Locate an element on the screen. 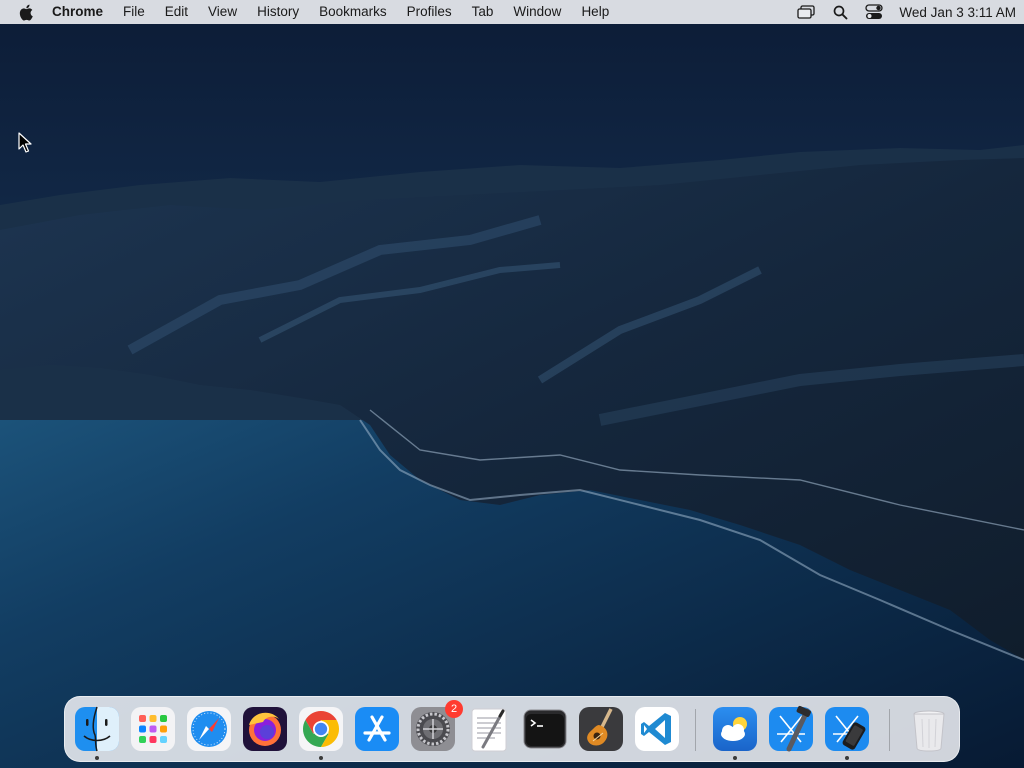 The width and height of the screenshot is (1024, 768). dock-item-terminal is located at coordinates (545, 729).